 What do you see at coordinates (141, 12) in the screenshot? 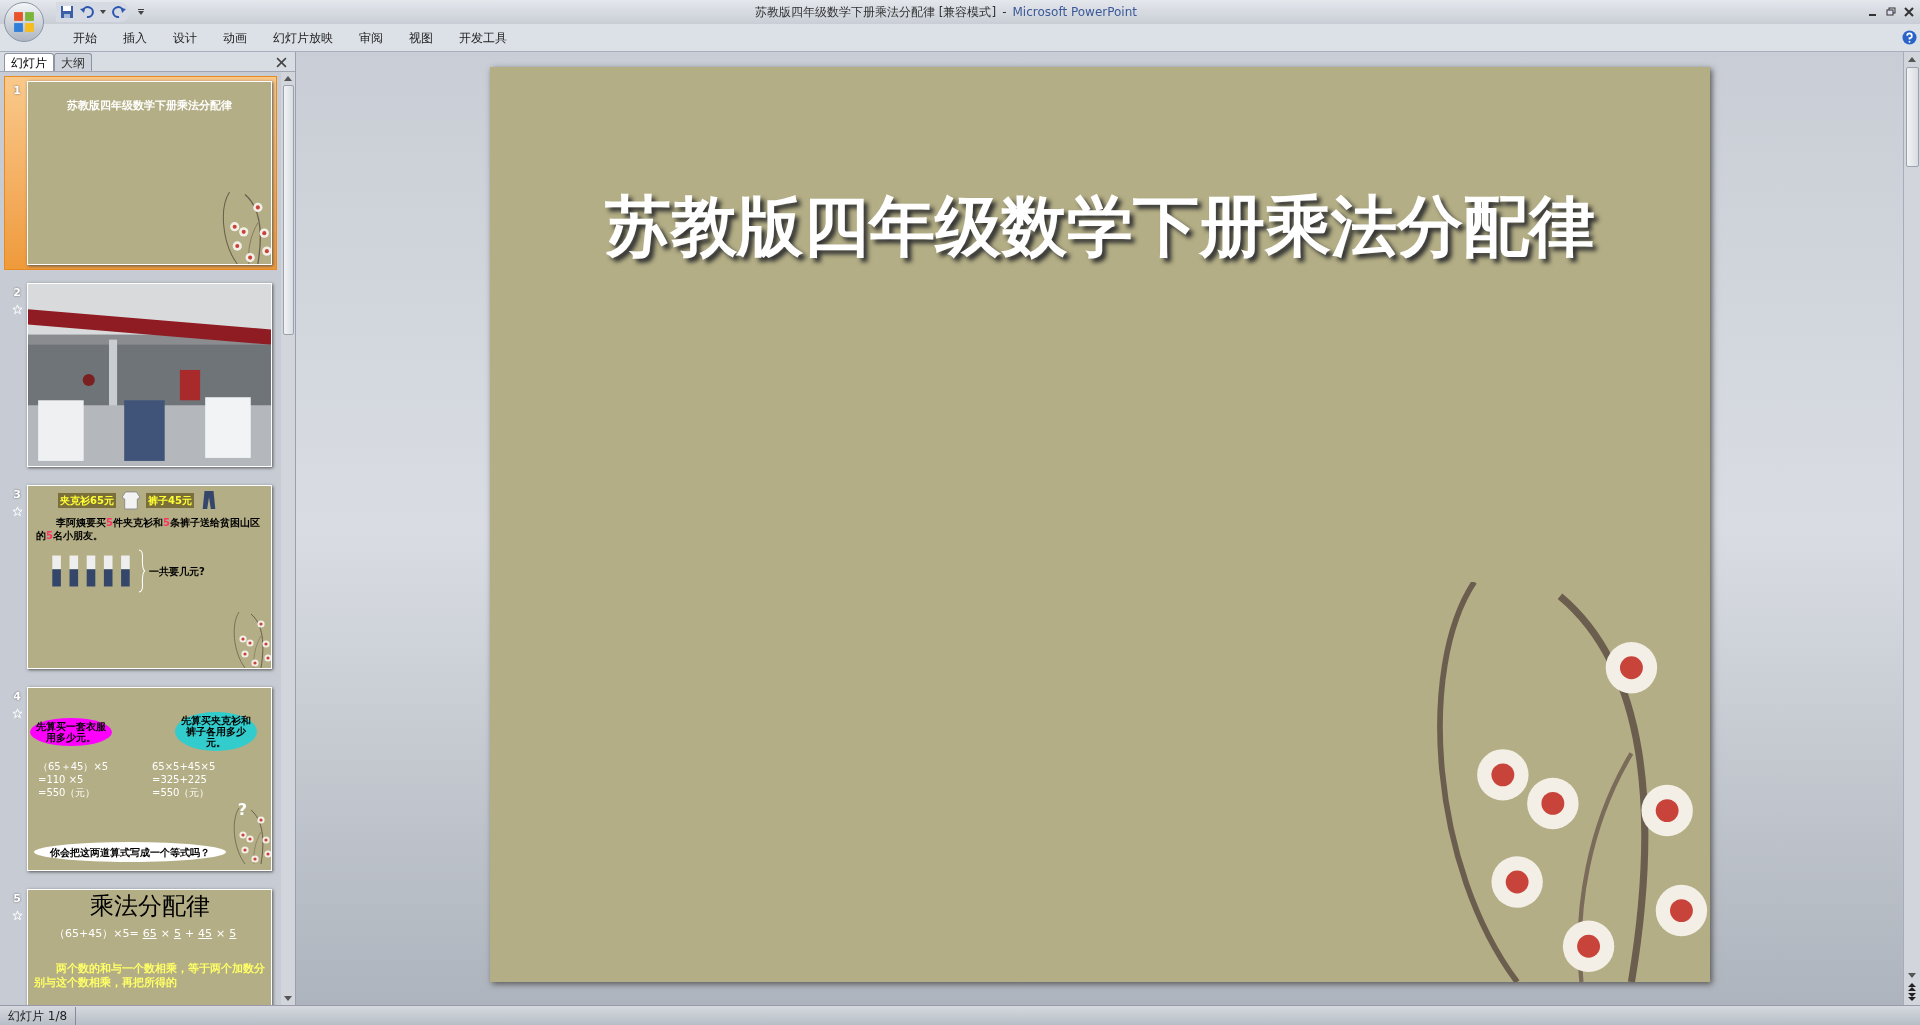
I see `customize-icon` at bounding box center [141, 12].